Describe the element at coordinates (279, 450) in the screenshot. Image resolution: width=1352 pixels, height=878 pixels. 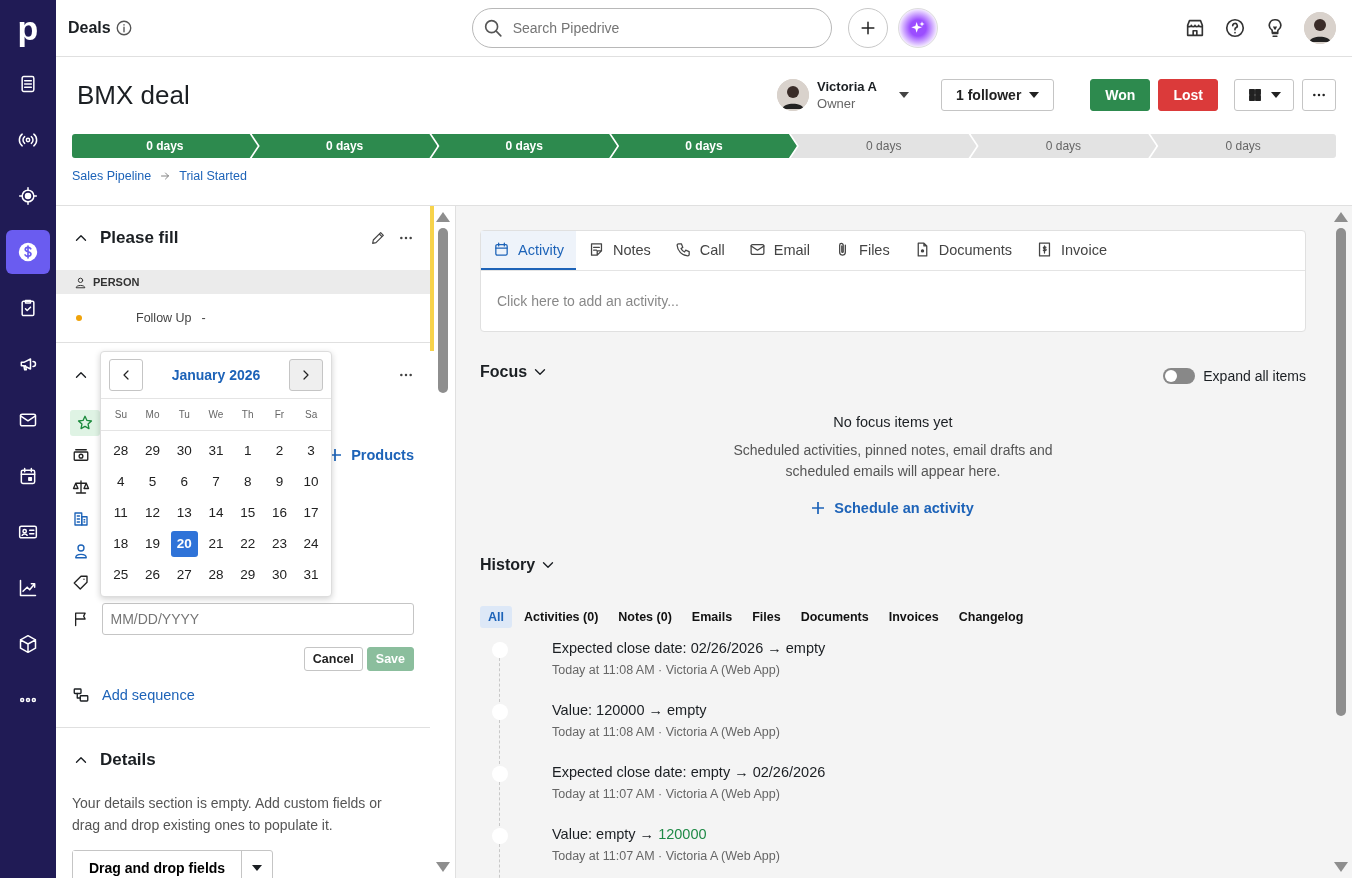
I see `calendar-day: 2` at that location.